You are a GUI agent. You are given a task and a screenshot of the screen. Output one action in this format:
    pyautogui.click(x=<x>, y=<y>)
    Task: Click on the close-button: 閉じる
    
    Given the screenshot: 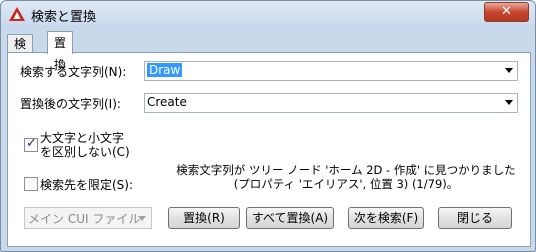 What is the action you would take?
    pyautogui.click(x=475, y=218)
    